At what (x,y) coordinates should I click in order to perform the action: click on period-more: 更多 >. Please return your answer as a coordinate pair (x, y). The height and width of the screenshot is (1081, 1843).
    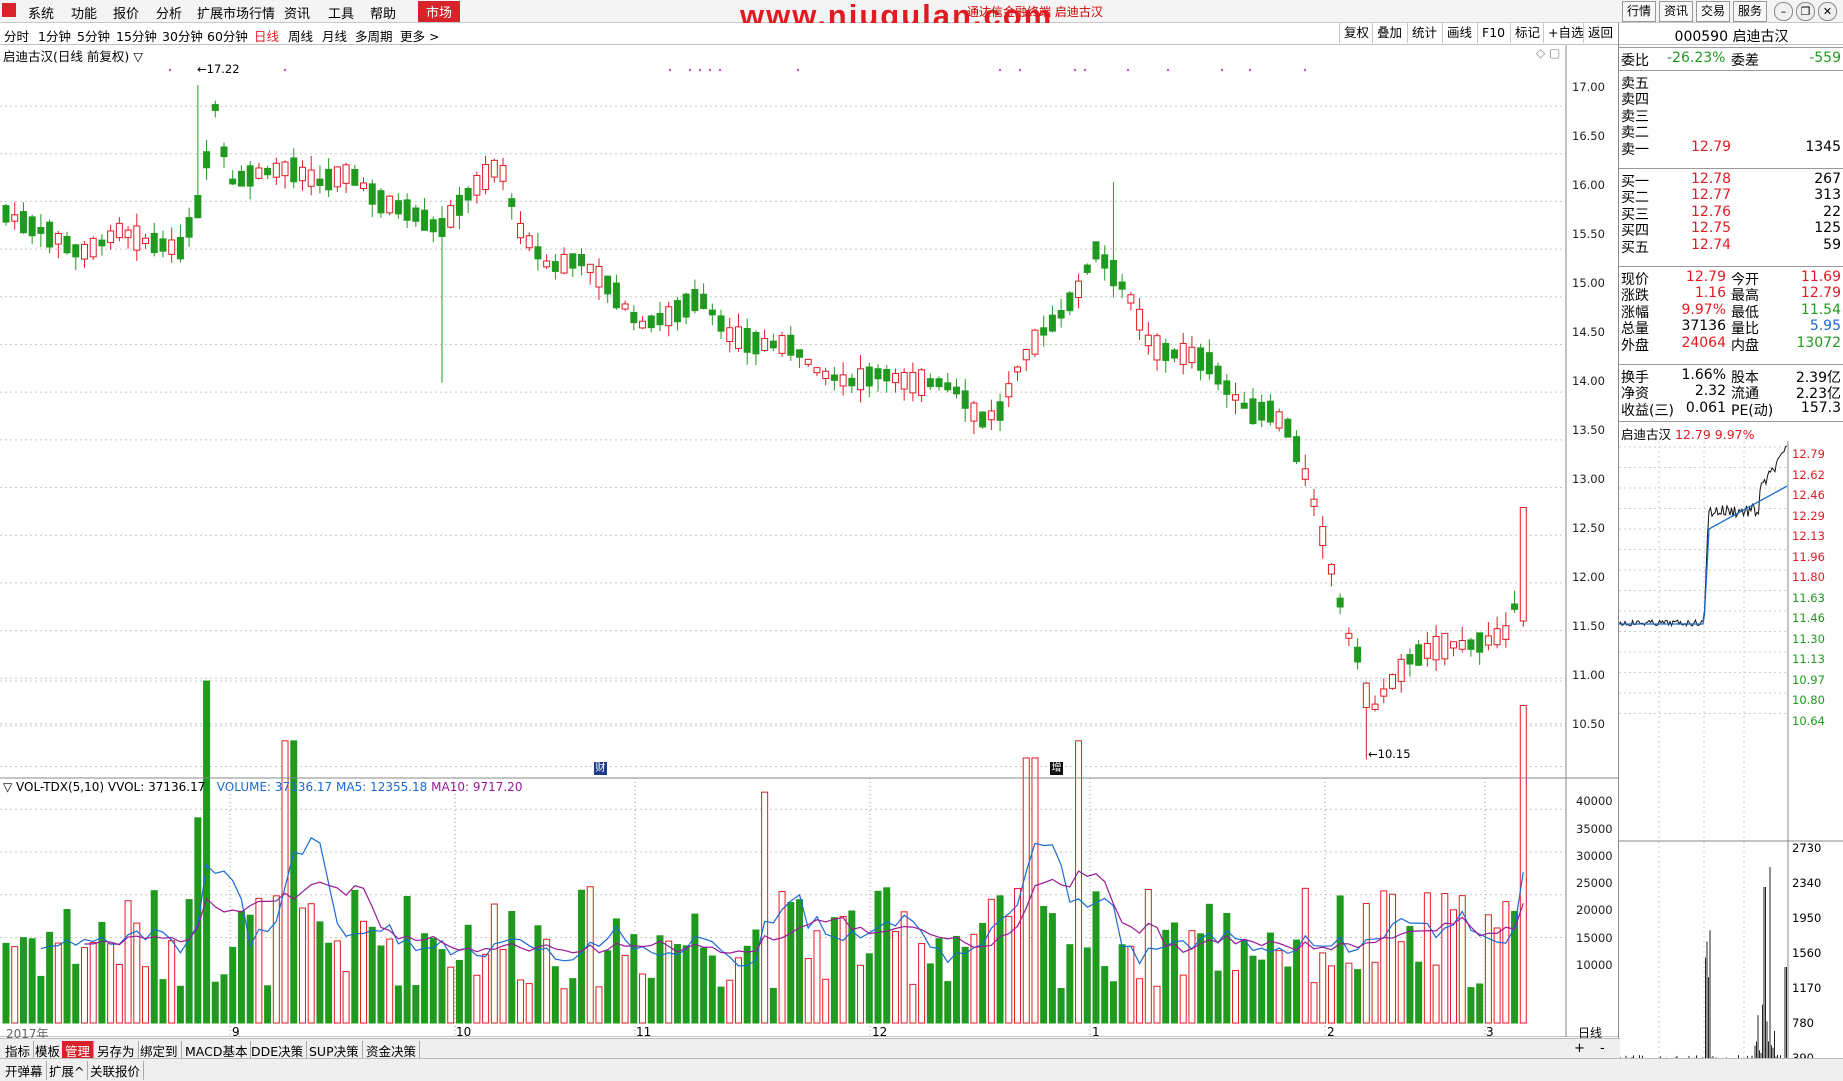
    Looking at the image, I should click on (419, 35).